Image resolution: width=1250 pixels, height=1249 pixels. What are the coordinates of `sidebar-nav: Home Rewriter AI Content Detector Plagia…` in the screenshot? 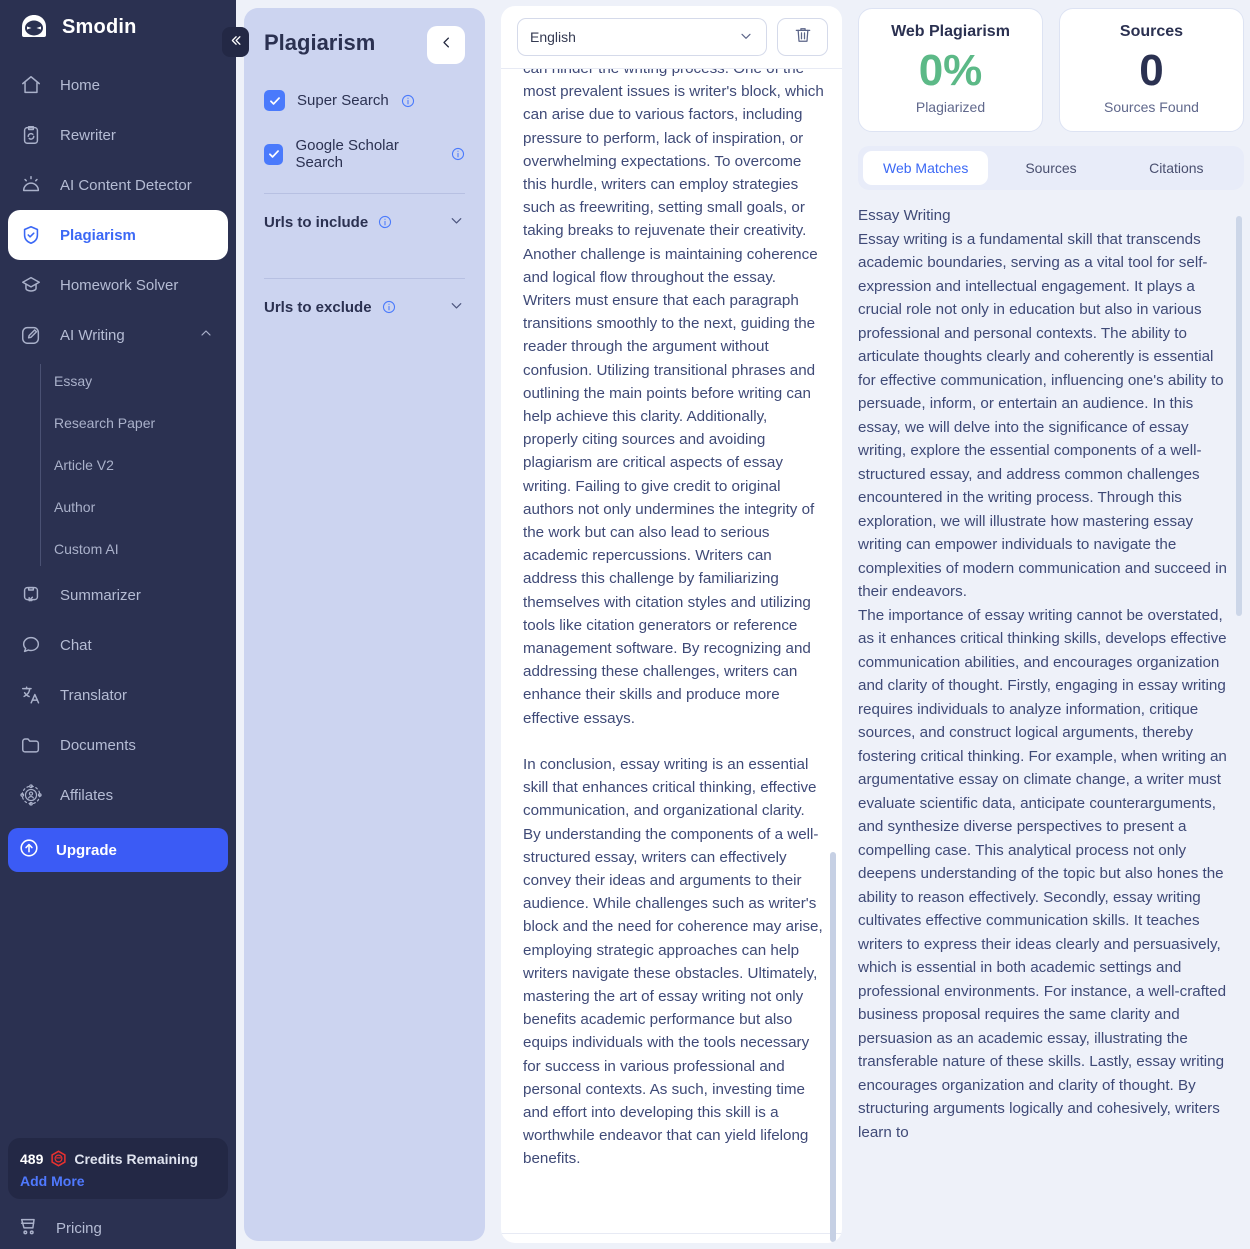 It's located at (118, 464).